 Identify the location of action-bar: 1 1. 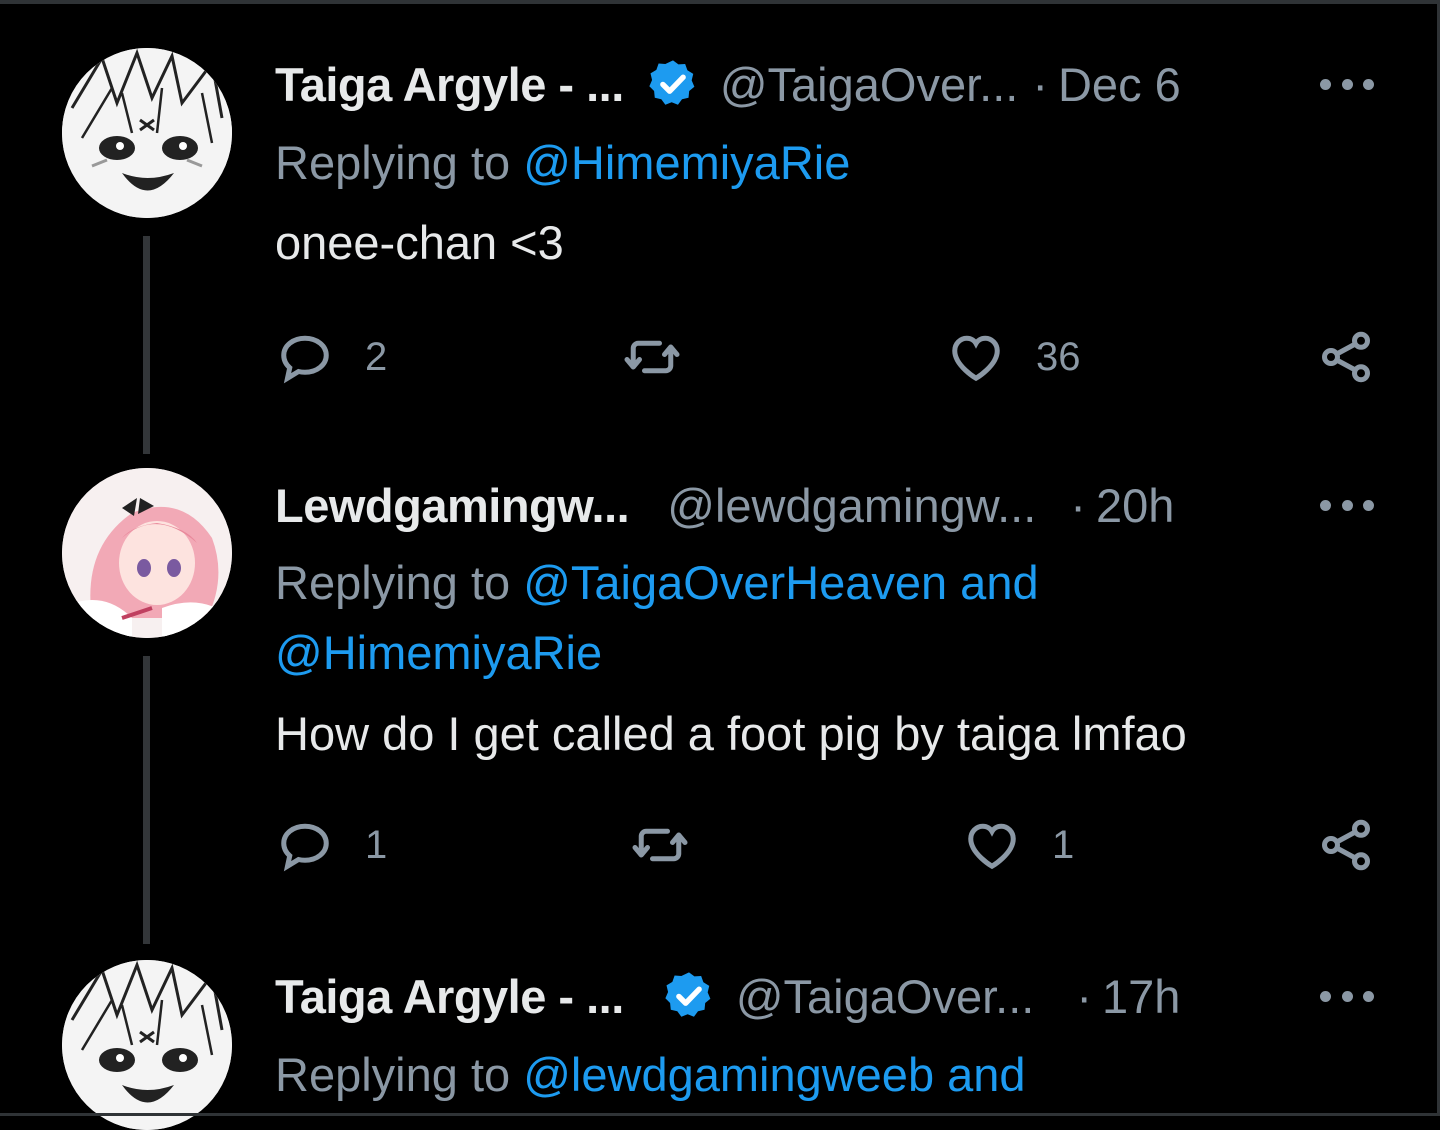
(720, 845).